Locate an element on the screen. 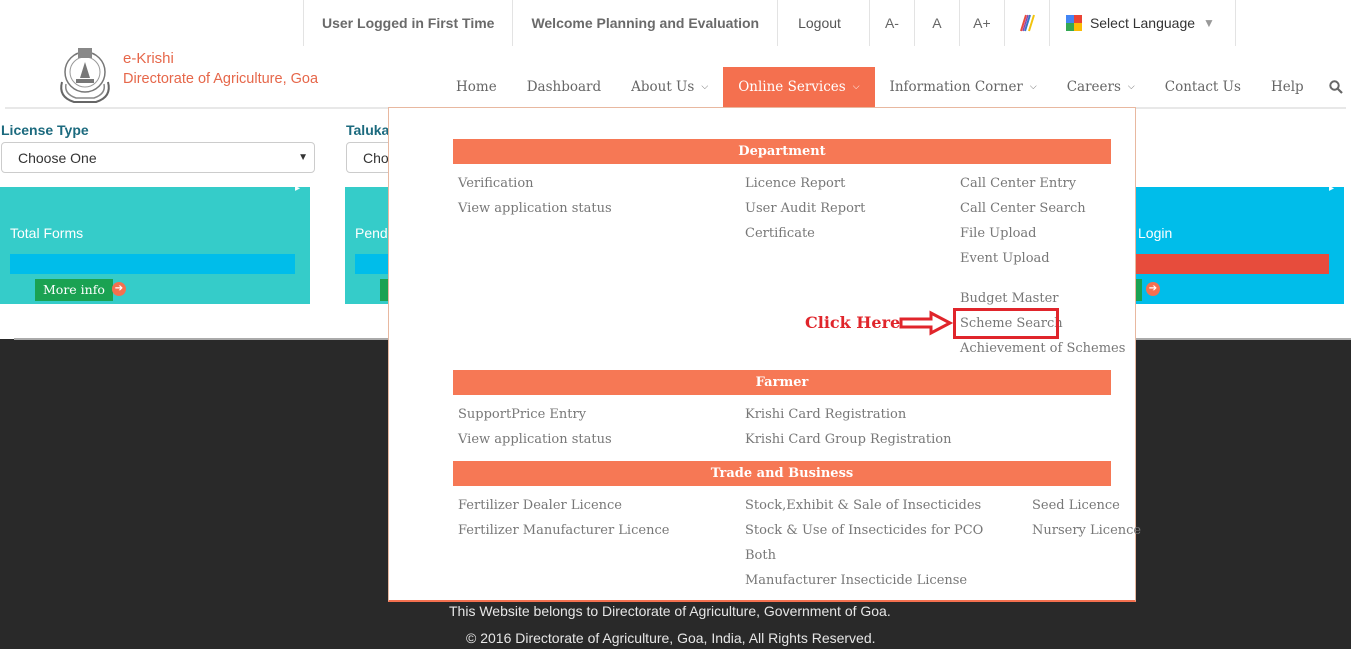 This screenshot has height=649, width=1351. brand-subtitle: Directorate of Agriculture, Goa is located at coordinates (221, 79).